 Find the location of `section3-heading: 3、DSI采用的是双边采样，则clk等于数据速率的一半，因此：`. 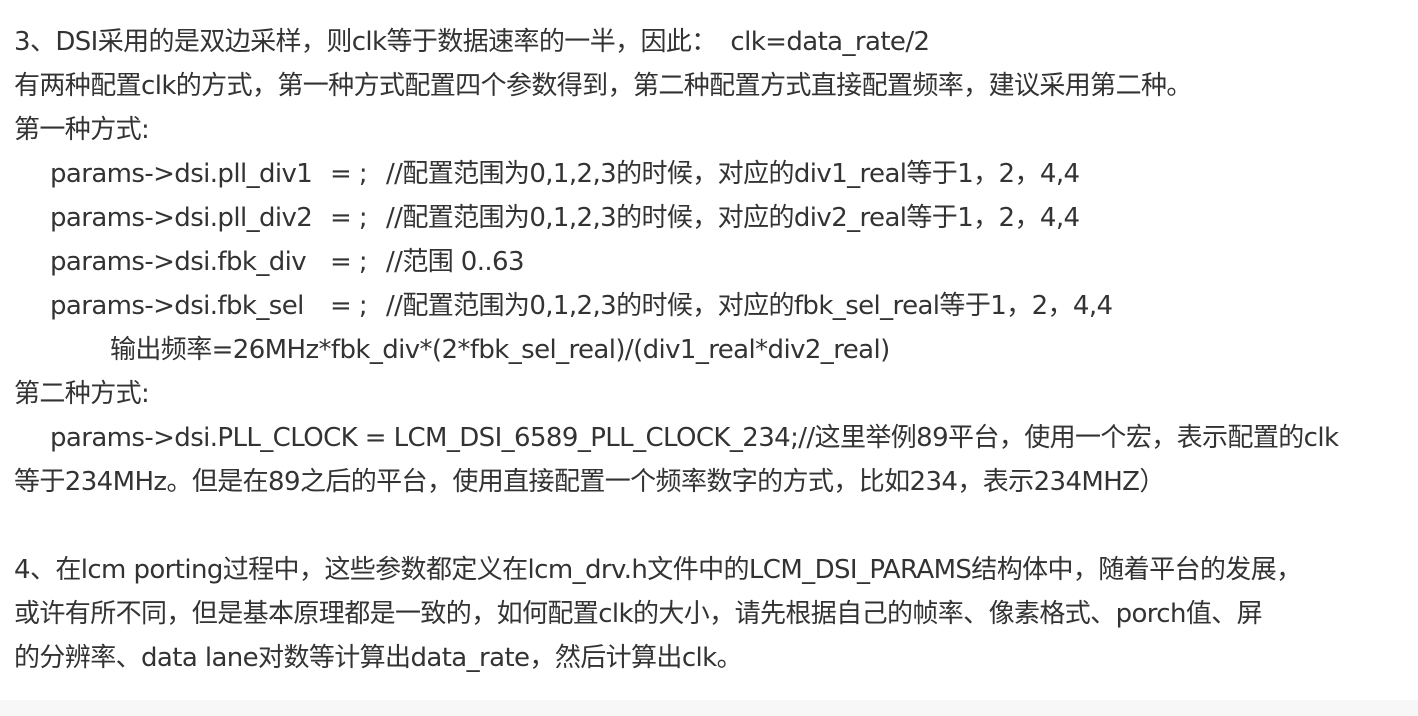

section3-heading: 3、DSI采用的是双边采样，则clk等于数据速率的一半，因此： is located at coordinates (365, 42).